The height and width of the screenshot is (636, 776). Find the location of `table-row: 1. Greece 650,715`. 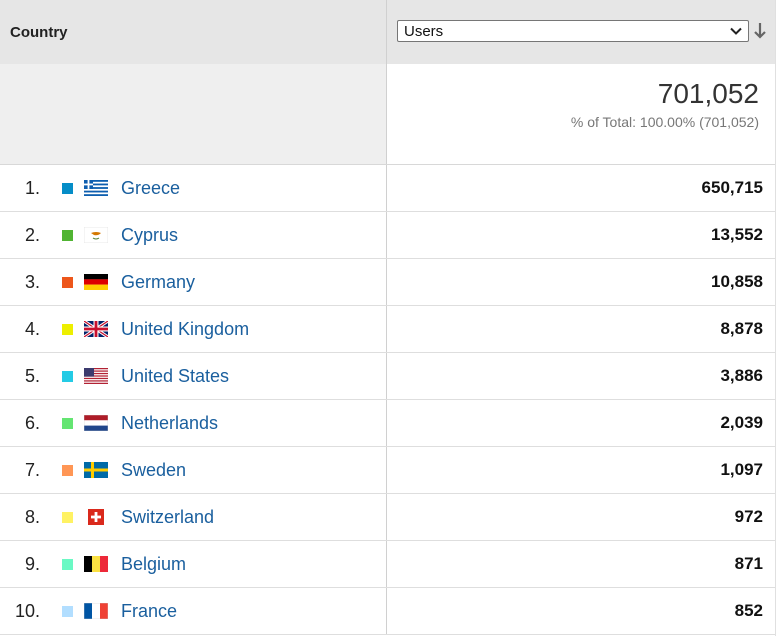

table-row: 1. Greece 650,715 is located at coordinates (387, 188).